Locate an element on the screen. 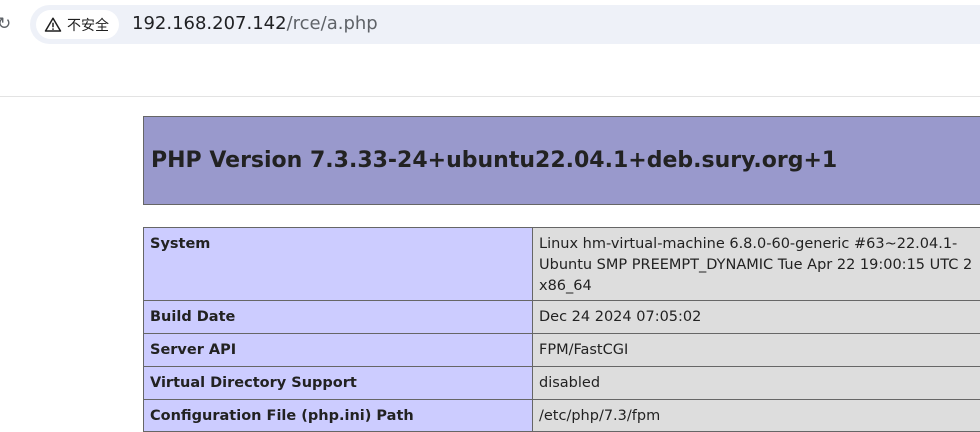 This screenshot has width=980, height=432. url-host: 192.168.207.142 is located at coordinates (209, 23).